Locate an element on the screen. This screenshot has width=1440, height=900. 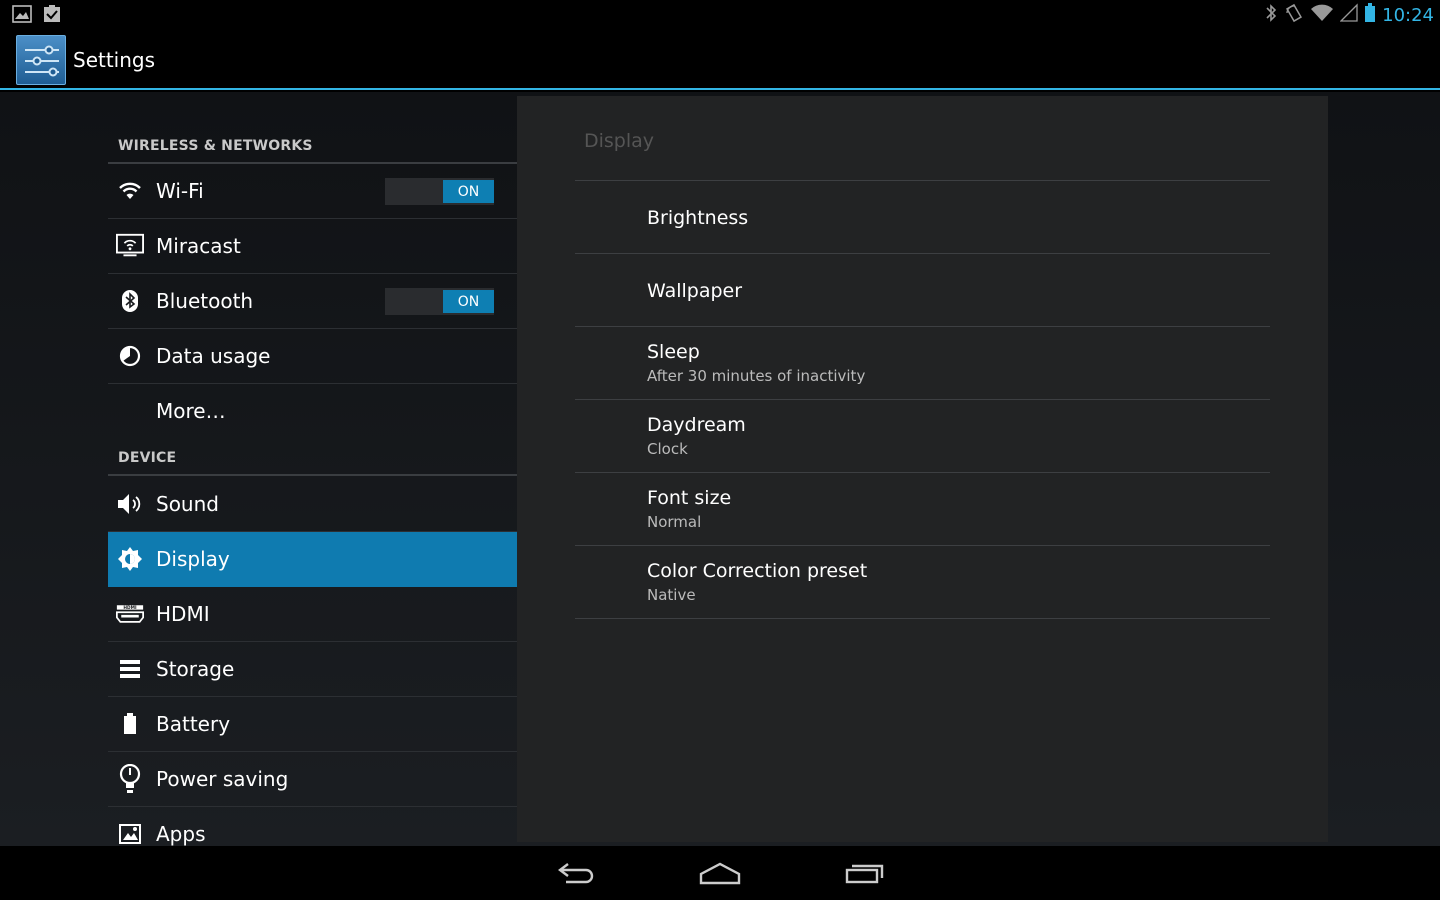
navigation-bar is located at coordinates (720, 873).